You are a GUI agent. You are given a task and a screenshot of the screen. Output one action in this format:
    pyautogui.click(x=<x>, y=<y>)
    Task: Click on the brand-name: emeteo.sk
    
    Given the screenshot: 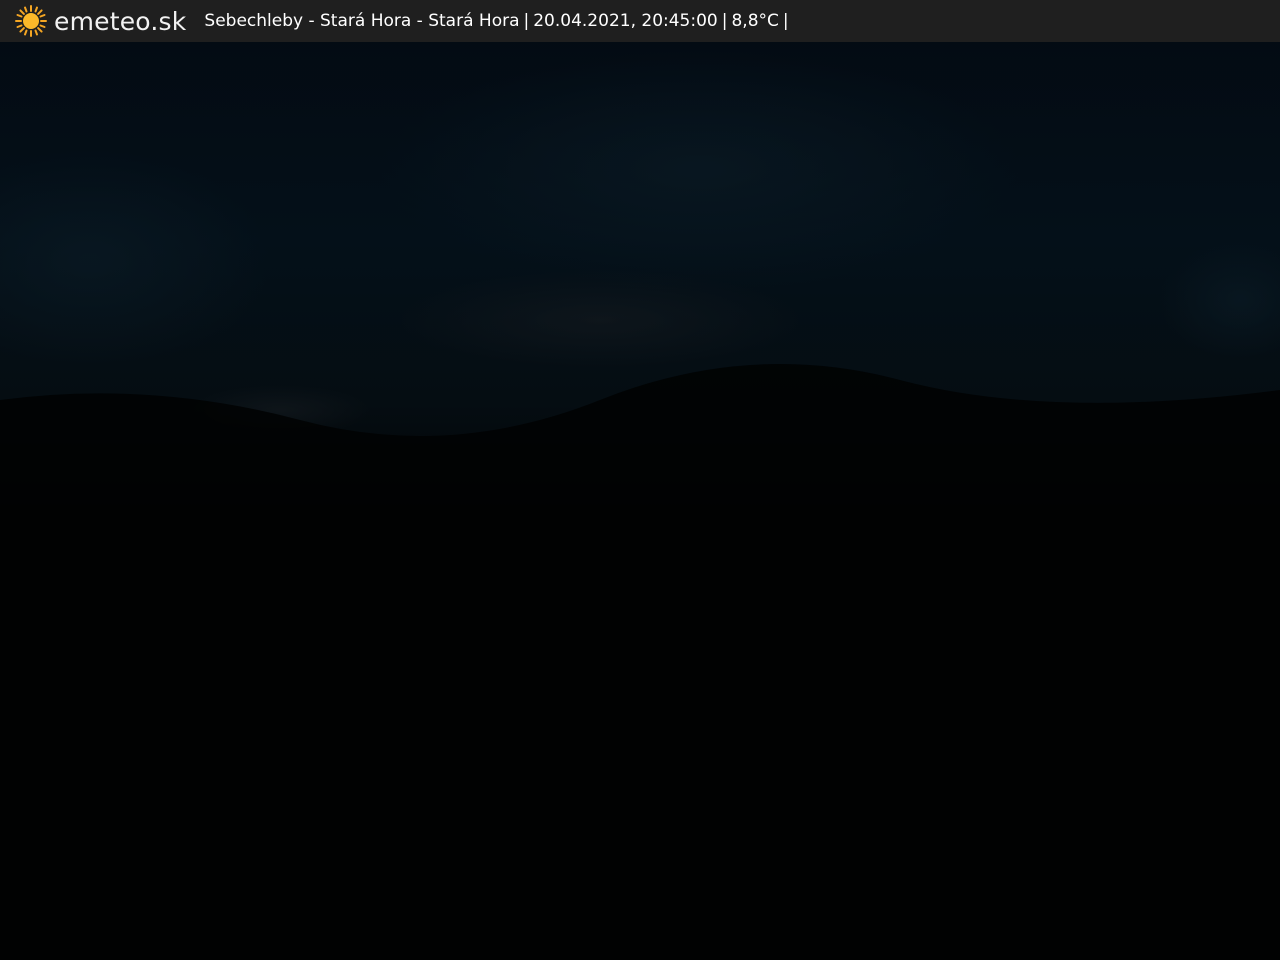 What is the action you would take?
    pyautogui.click(x=120, y=21)
    